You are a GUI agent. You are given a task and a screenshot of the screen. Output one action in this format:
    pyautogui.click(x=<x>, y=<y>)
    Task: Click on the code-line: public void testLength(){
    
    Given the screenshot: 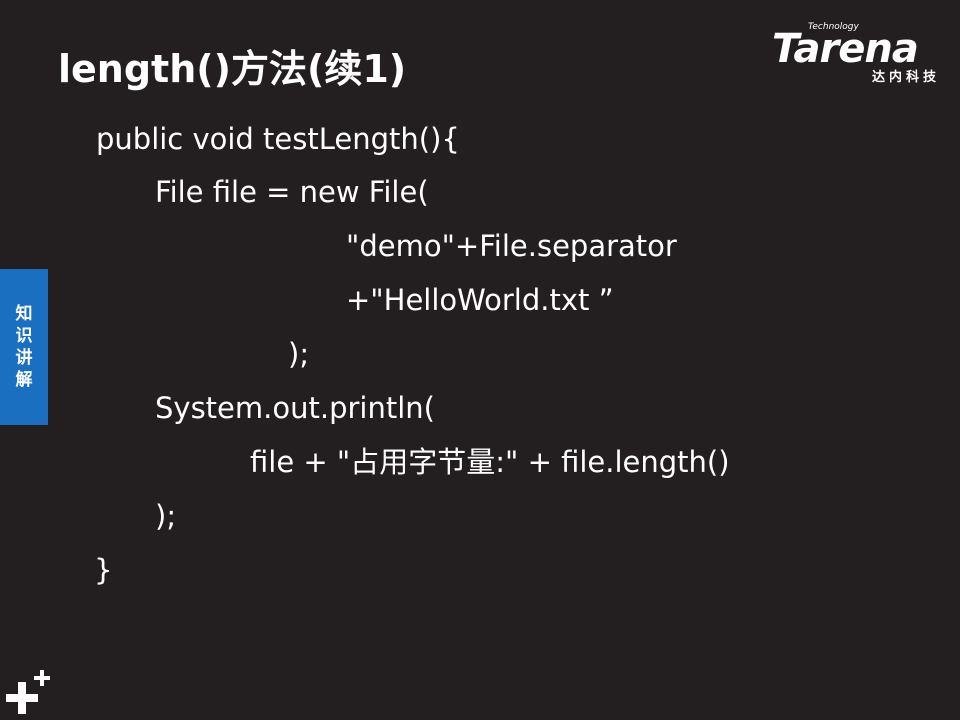 What is the action you would take?
    pyautogui.click(x=278, y=139)
    